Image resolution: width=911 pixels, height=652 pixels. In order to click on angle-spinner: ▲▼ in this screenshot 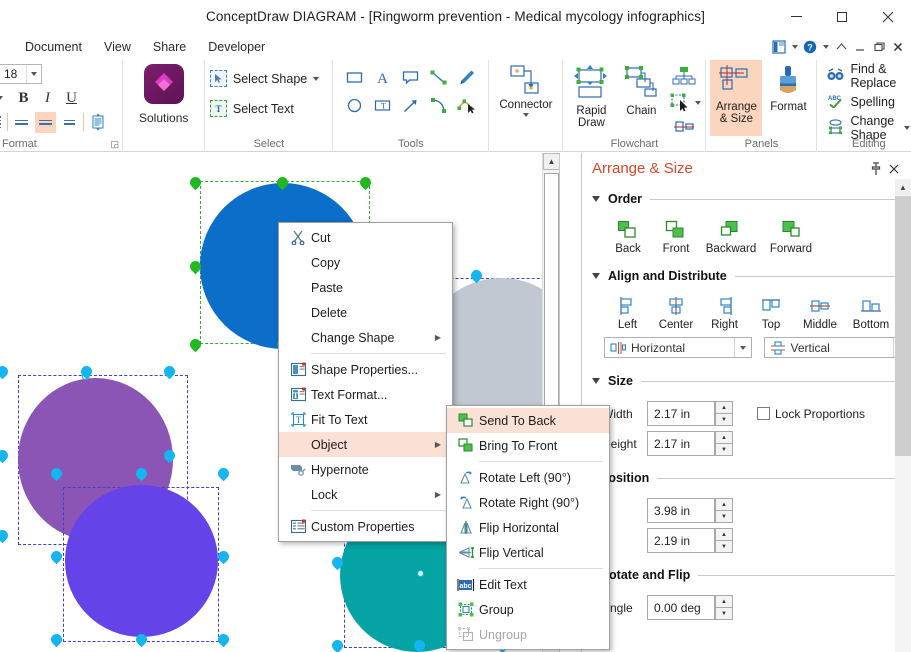, I will do `click(690, 607)`.